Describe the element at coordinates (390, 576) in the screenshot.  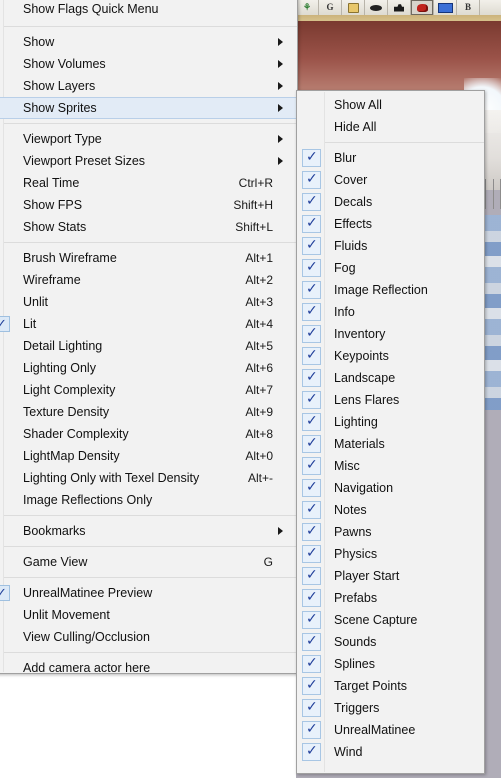
I see `submenu-item-player-start: Player Start` at that location.